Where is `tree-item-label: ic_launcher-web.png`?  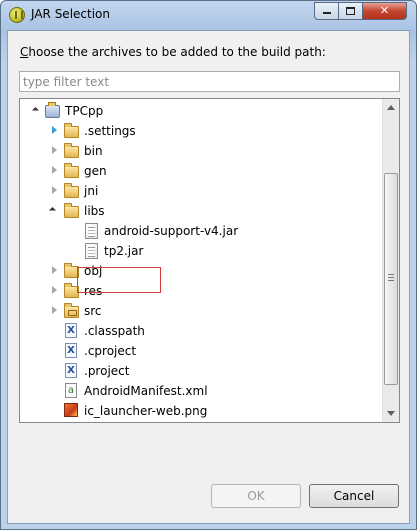 tree-item-label: ic_launcher-web.png is located at coordinates (146, 411).